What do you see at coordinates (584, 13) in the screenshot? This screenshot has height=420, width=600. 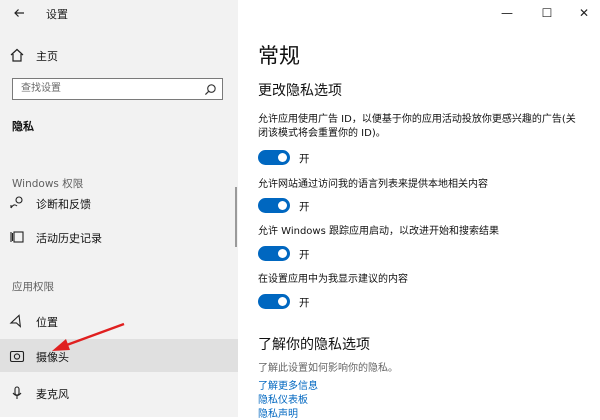 I see `close-button: ✕` at bounding box center [584, 13].